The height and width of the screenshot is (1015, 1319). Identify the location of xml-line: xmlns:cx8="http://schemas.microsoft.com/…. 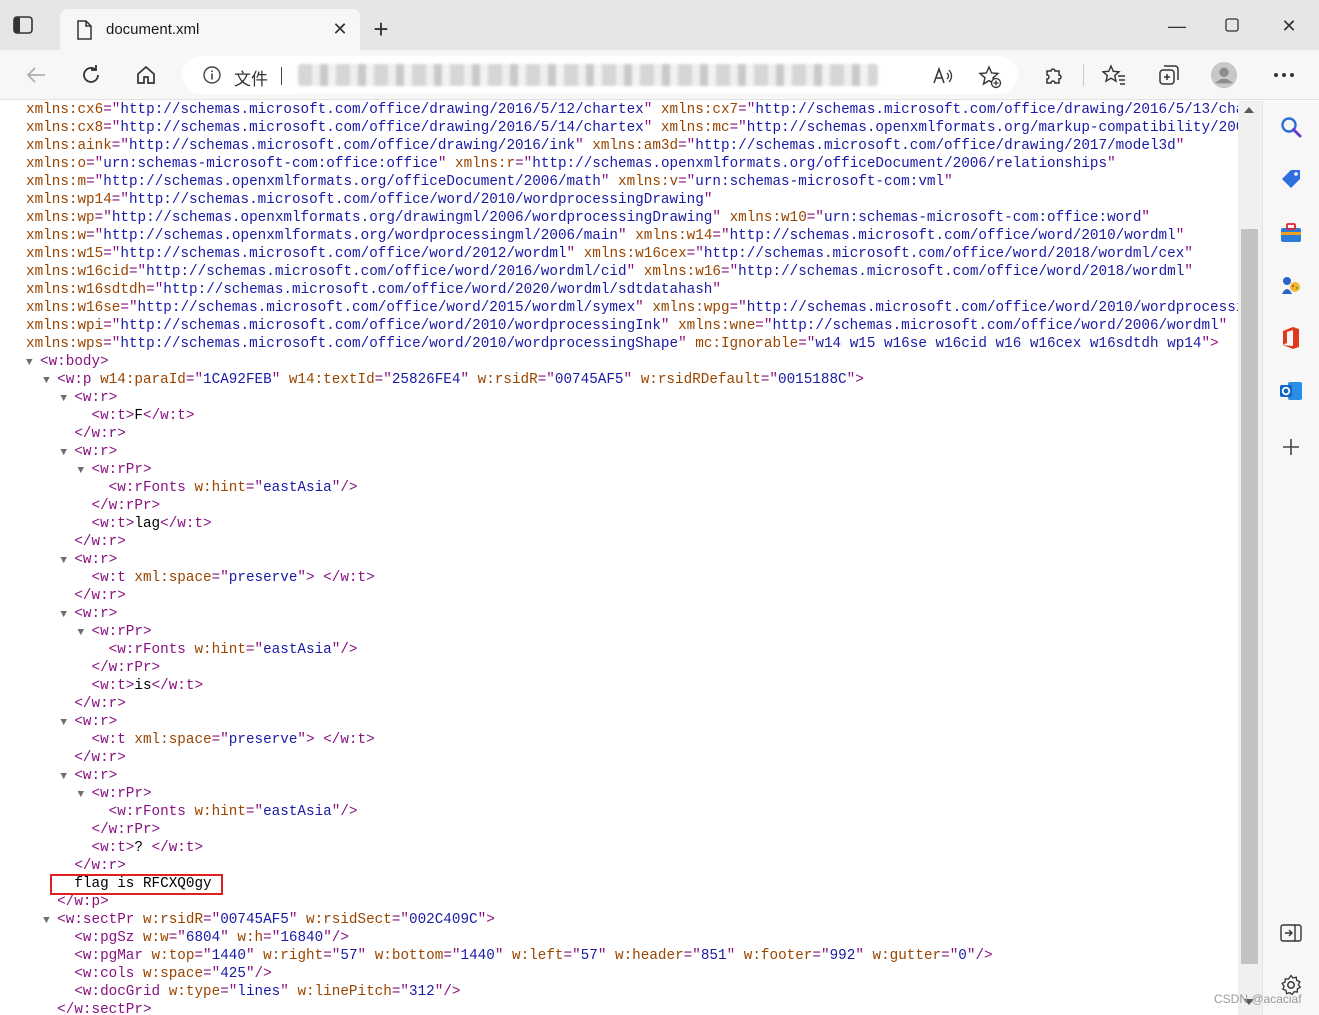
(632, 128).